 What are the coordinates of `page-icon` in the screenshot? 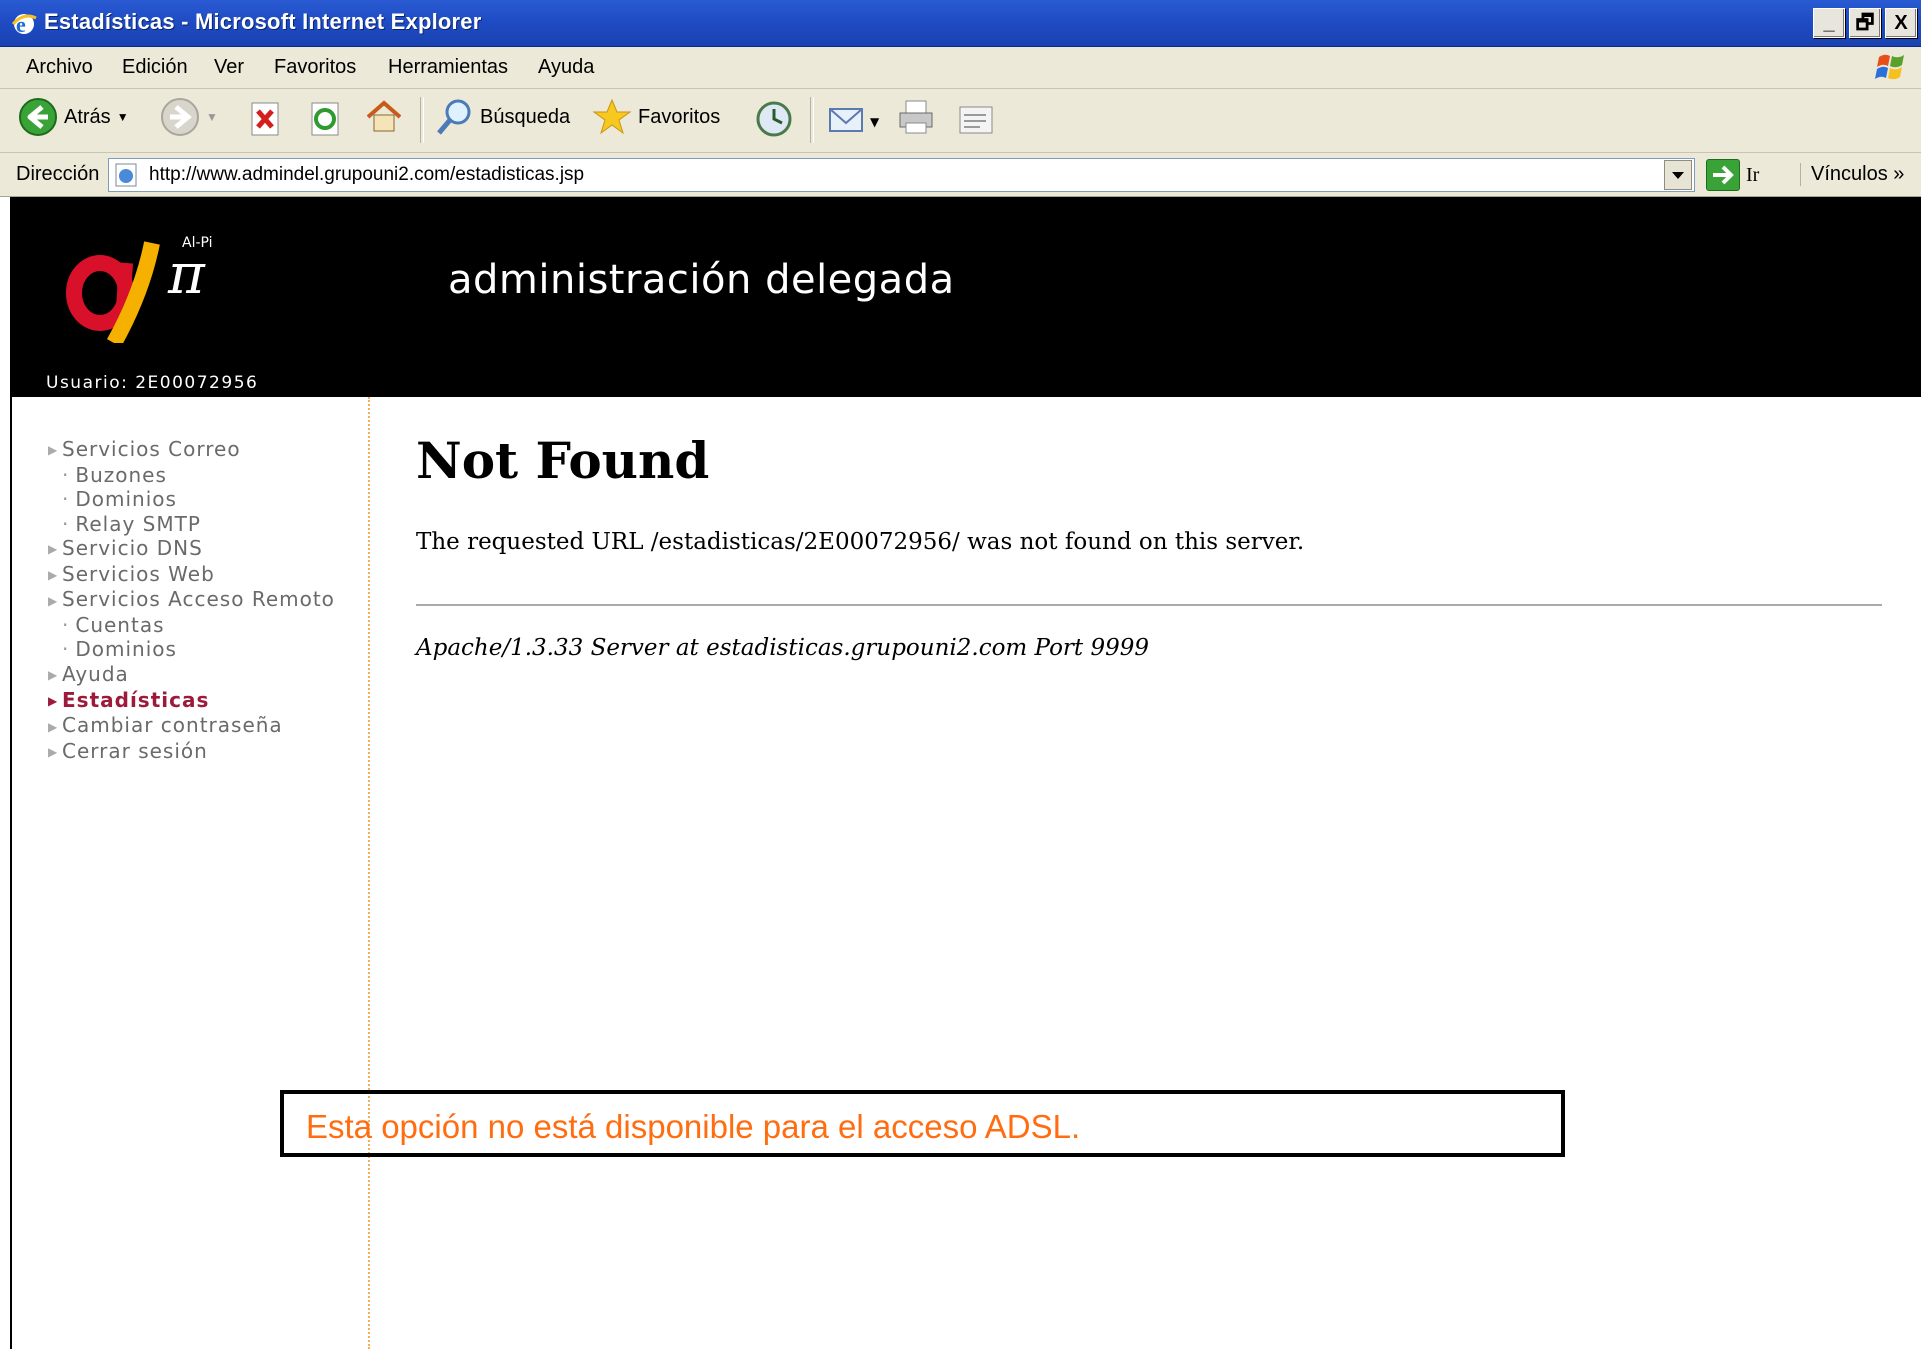 It's located at (126, 175).